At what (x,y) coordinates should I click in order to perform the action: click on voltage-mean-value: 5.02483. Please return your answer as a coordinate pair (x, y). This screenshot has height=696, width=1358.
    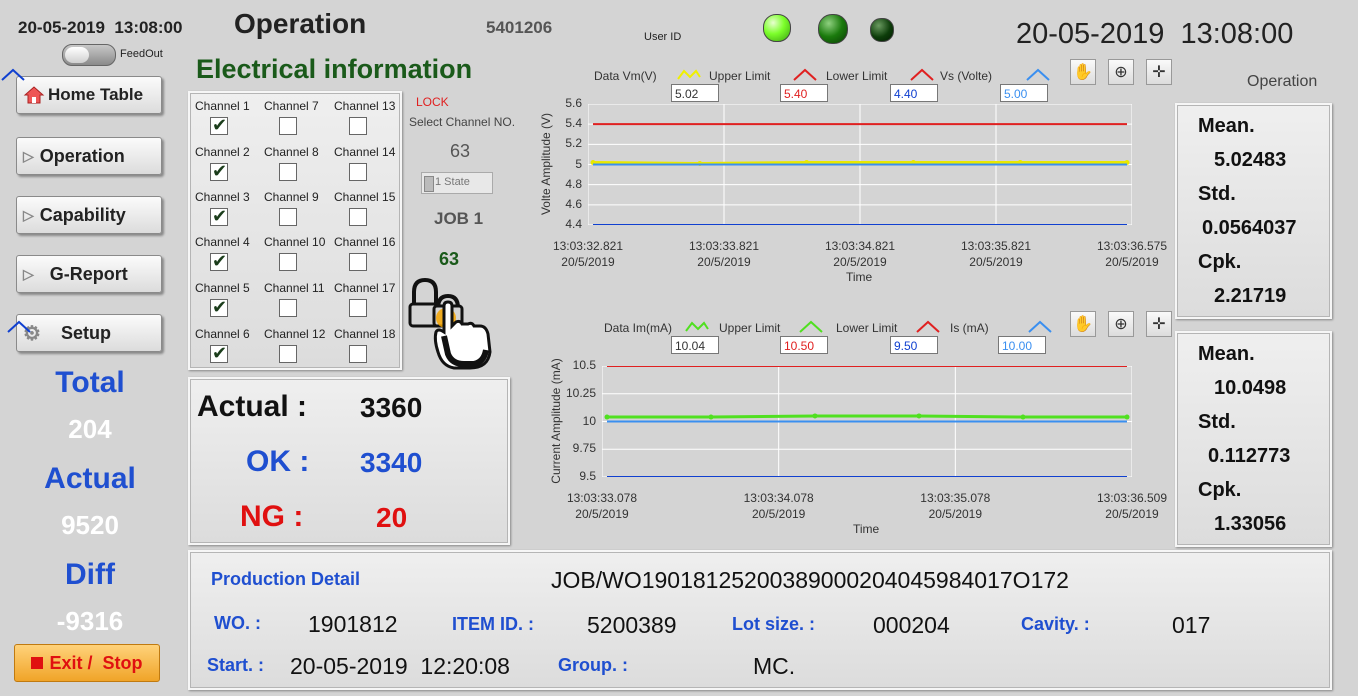
    Looking at the image, I should click on (1250, 160).